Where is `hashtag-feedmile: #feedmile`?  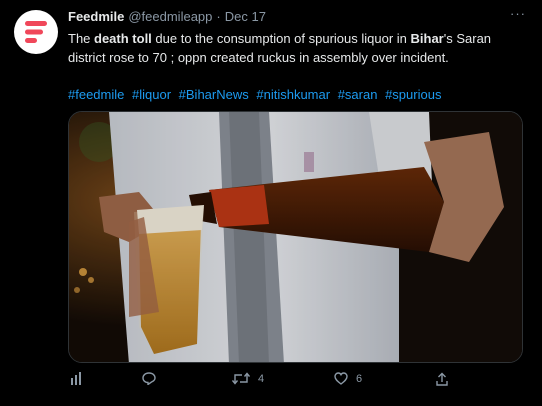
hashtag-feedmile: #feedmile is located at coordinates (96, 94).